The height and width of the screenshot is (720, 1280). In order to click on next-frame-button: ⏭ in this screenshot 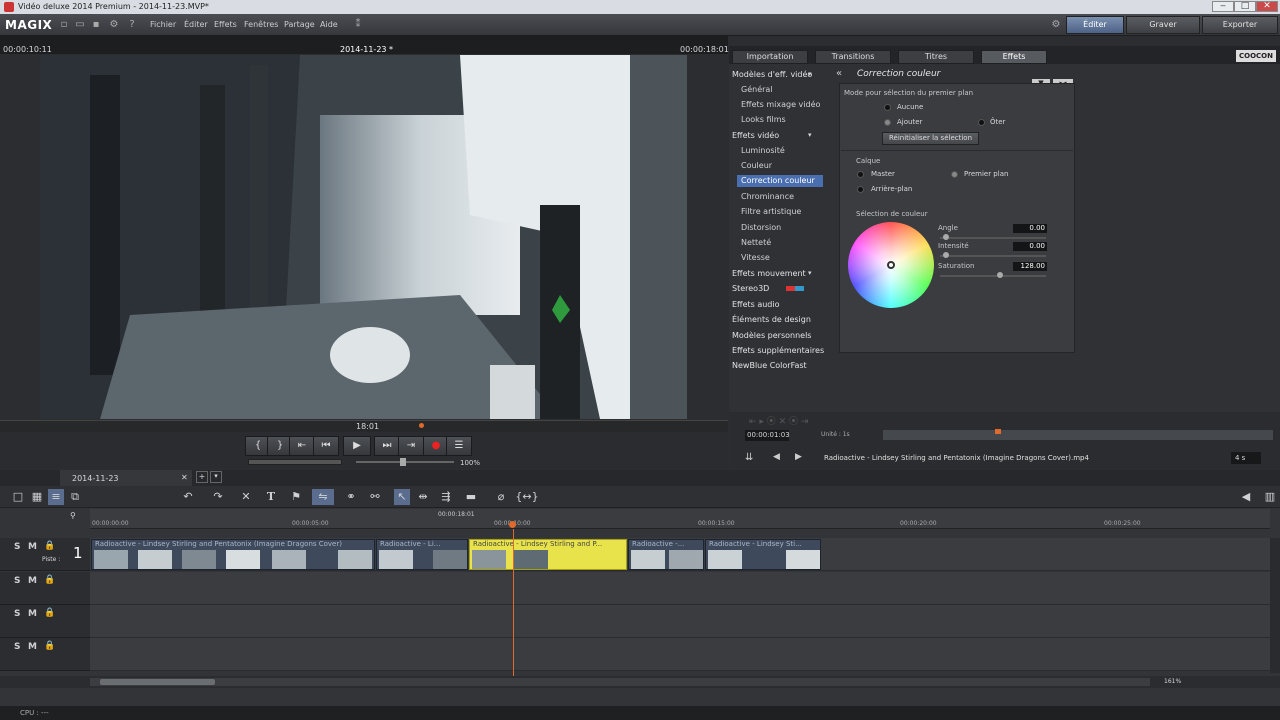, I will do `click(387, 446)`.